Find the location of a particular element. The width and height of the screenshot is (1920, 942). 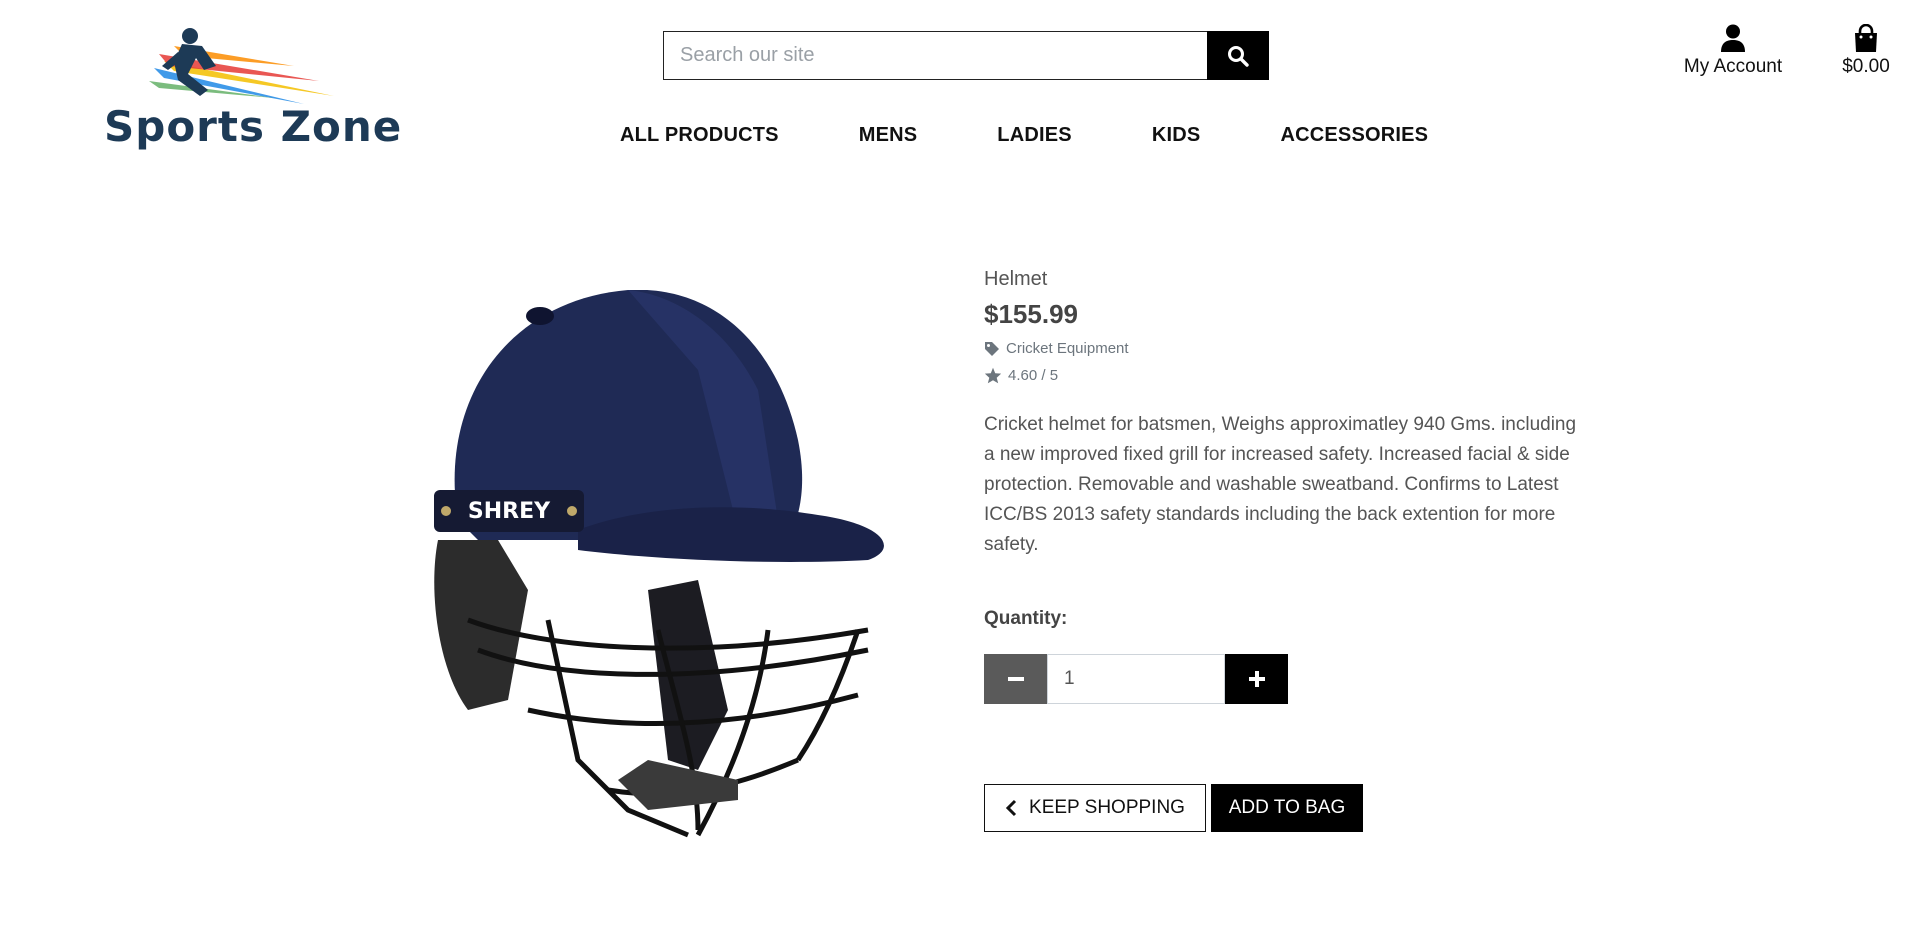

search-button is located at coordinates (1238, 55).